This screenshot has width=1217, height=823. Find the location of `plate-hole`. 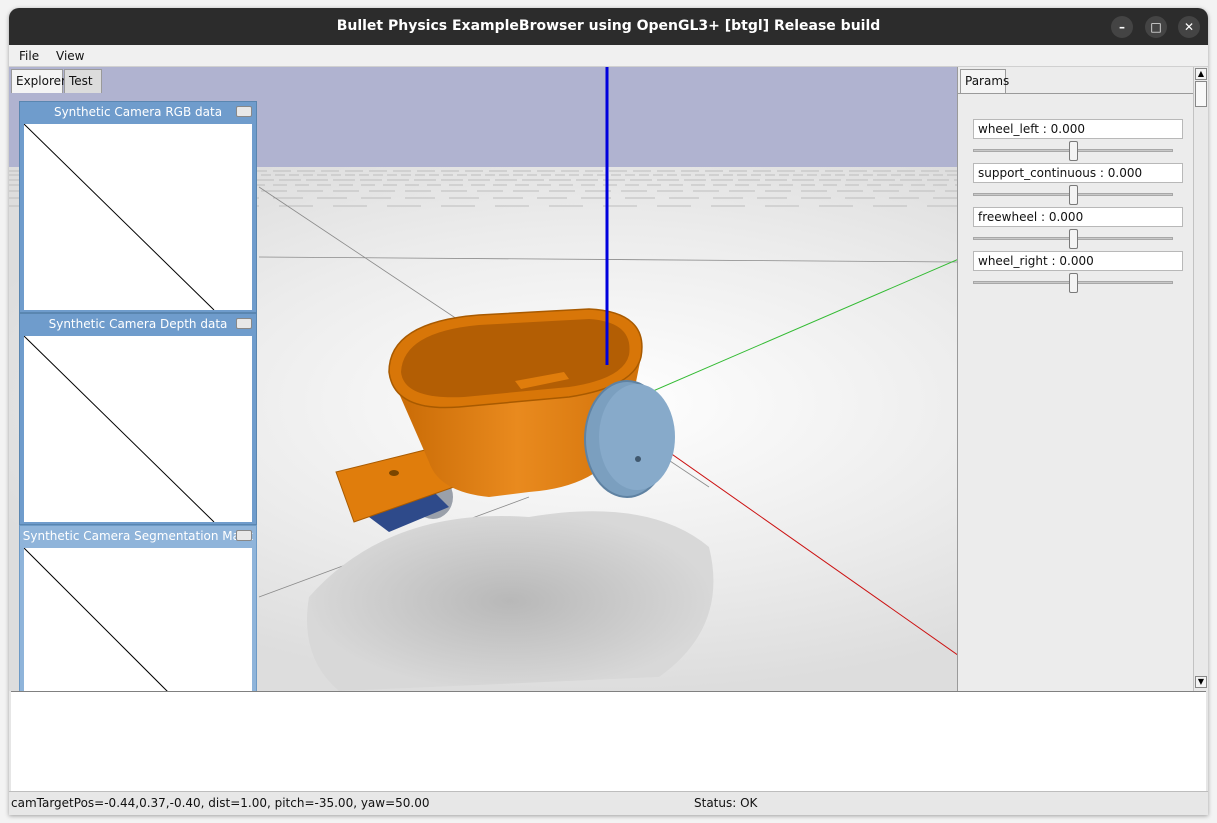

plate-hole is located at coordinates (394, 473).